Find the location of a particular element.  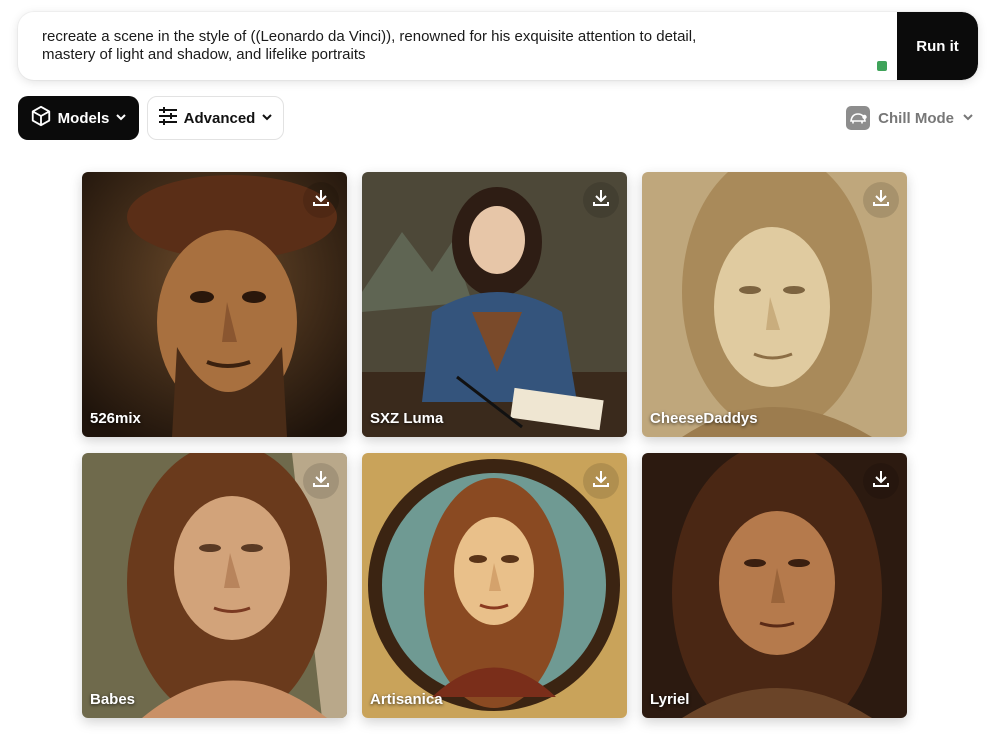

gallery-card: CheeseDaddys is located at coordinates (774, 304).